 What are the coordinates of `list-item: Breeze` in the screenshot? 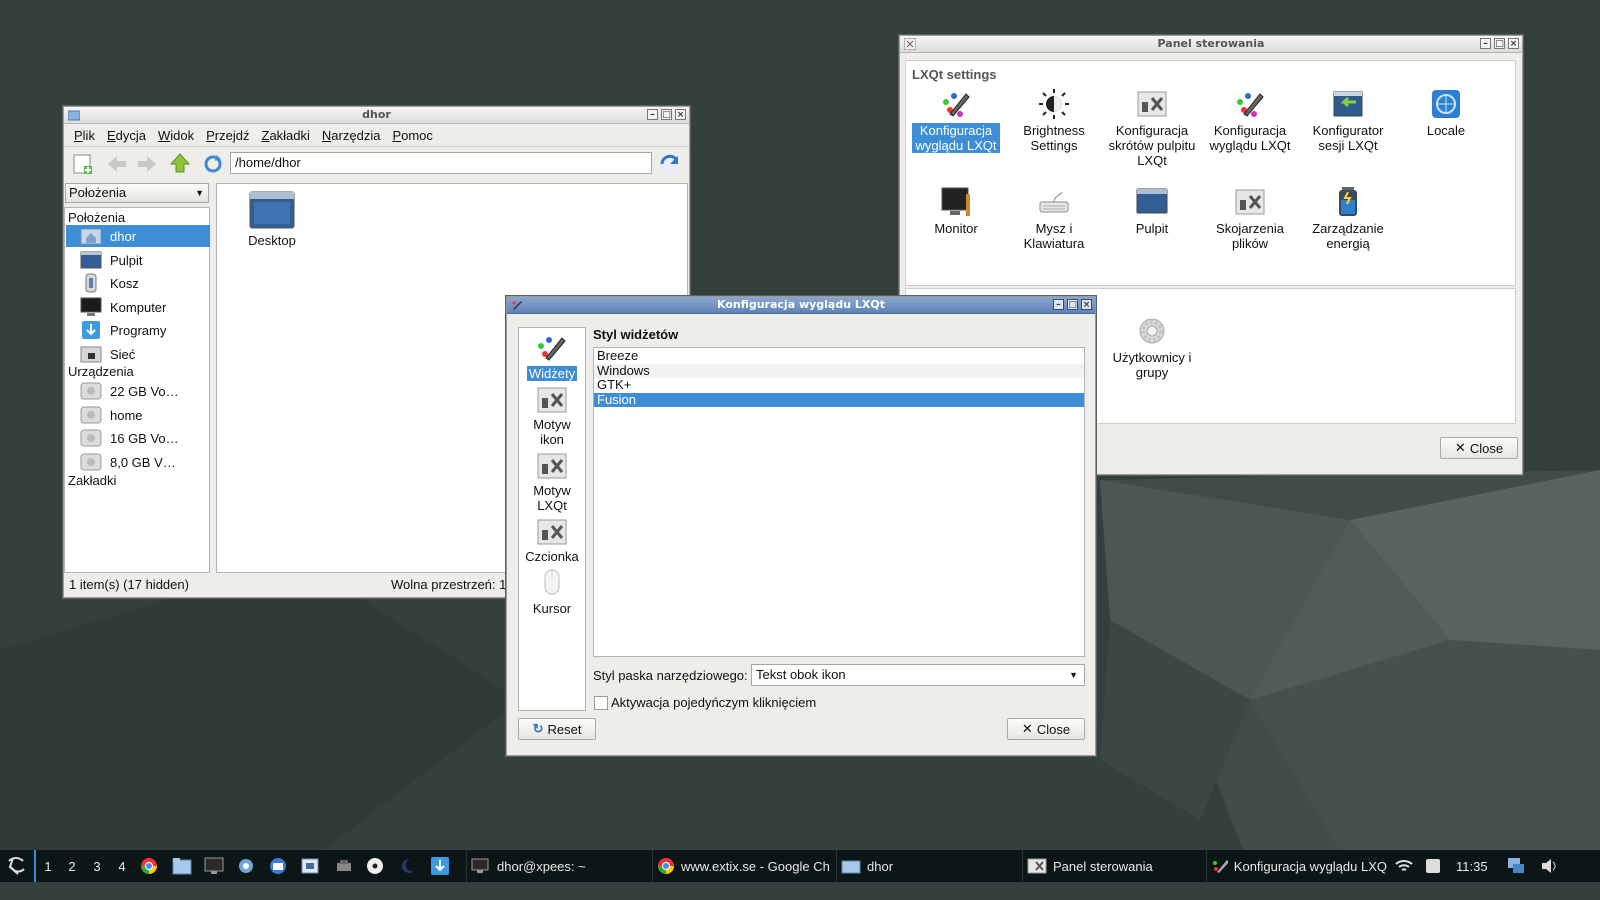 It's located at (839, 356).